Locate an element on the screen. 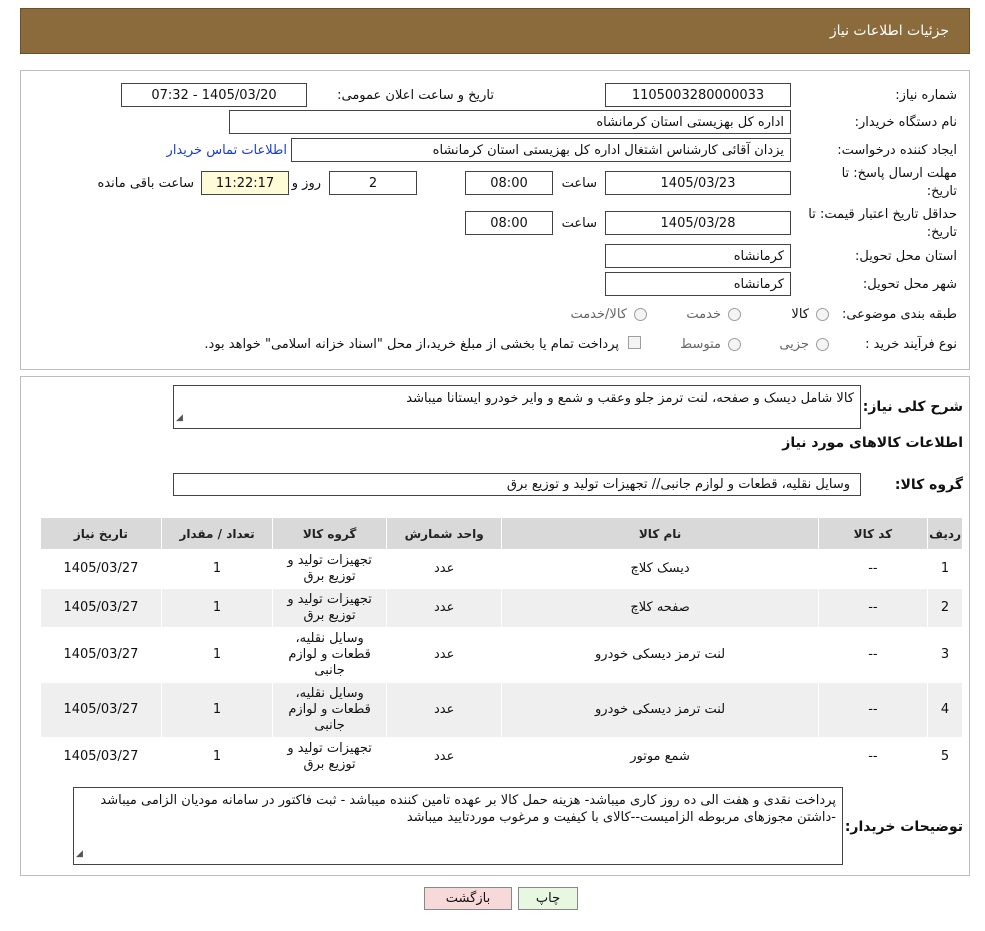 This screenshot has height=931, width=985. validity-label: حداقل تاریخ اعتبار قیمت: تا is located at coordinates (882, 214).